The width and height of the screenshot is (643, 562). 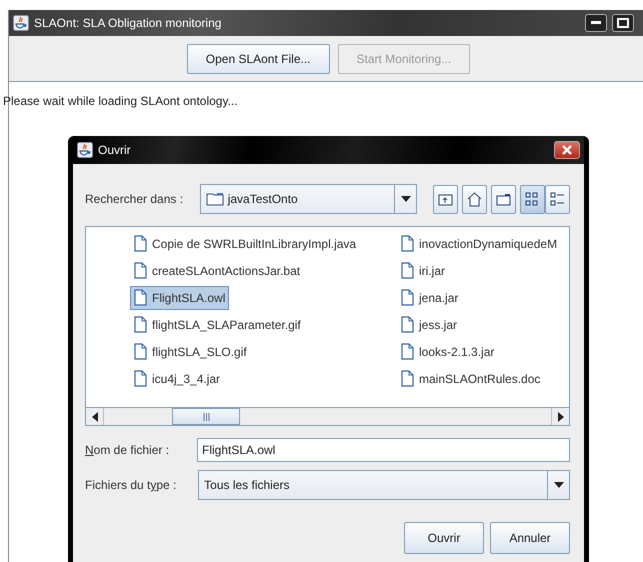 I want to click on file-item: jess.jar, so click(x=429, y=324).